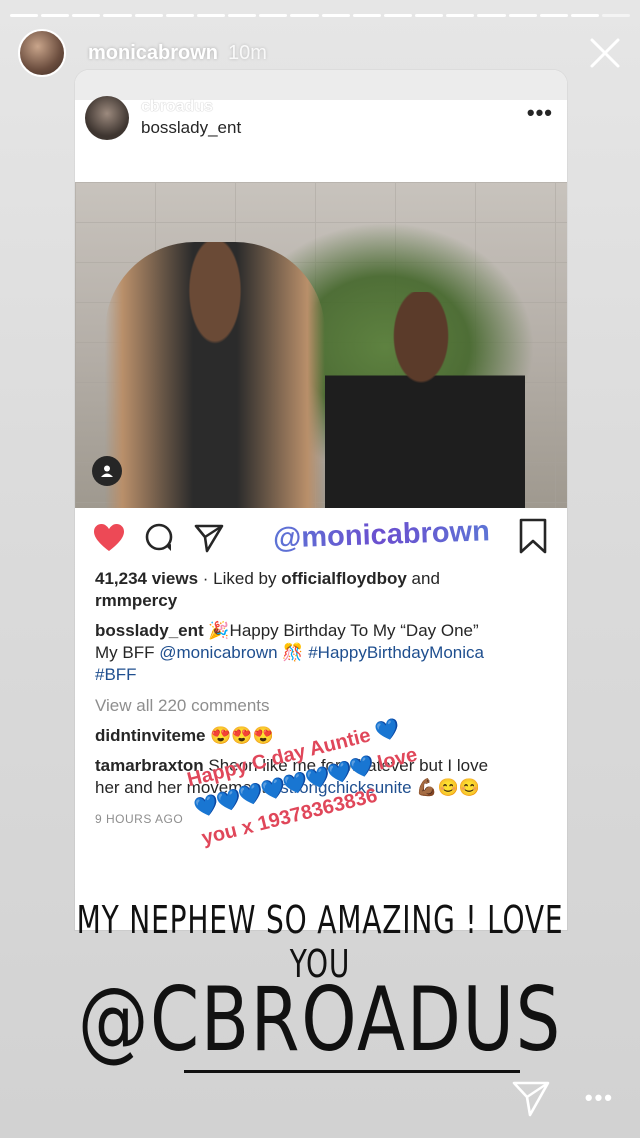 This screenshot has width=640, height=1138. I want to click on mention-underline, so click(352, 1071).